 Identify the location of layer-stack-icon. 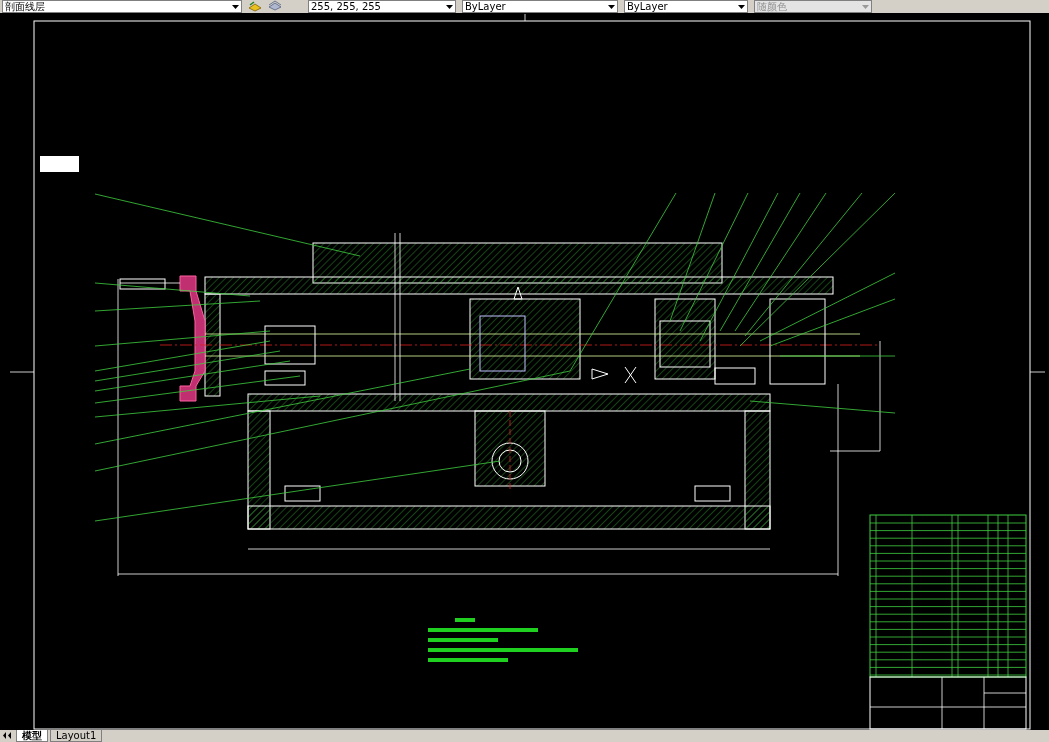
(275, 6).